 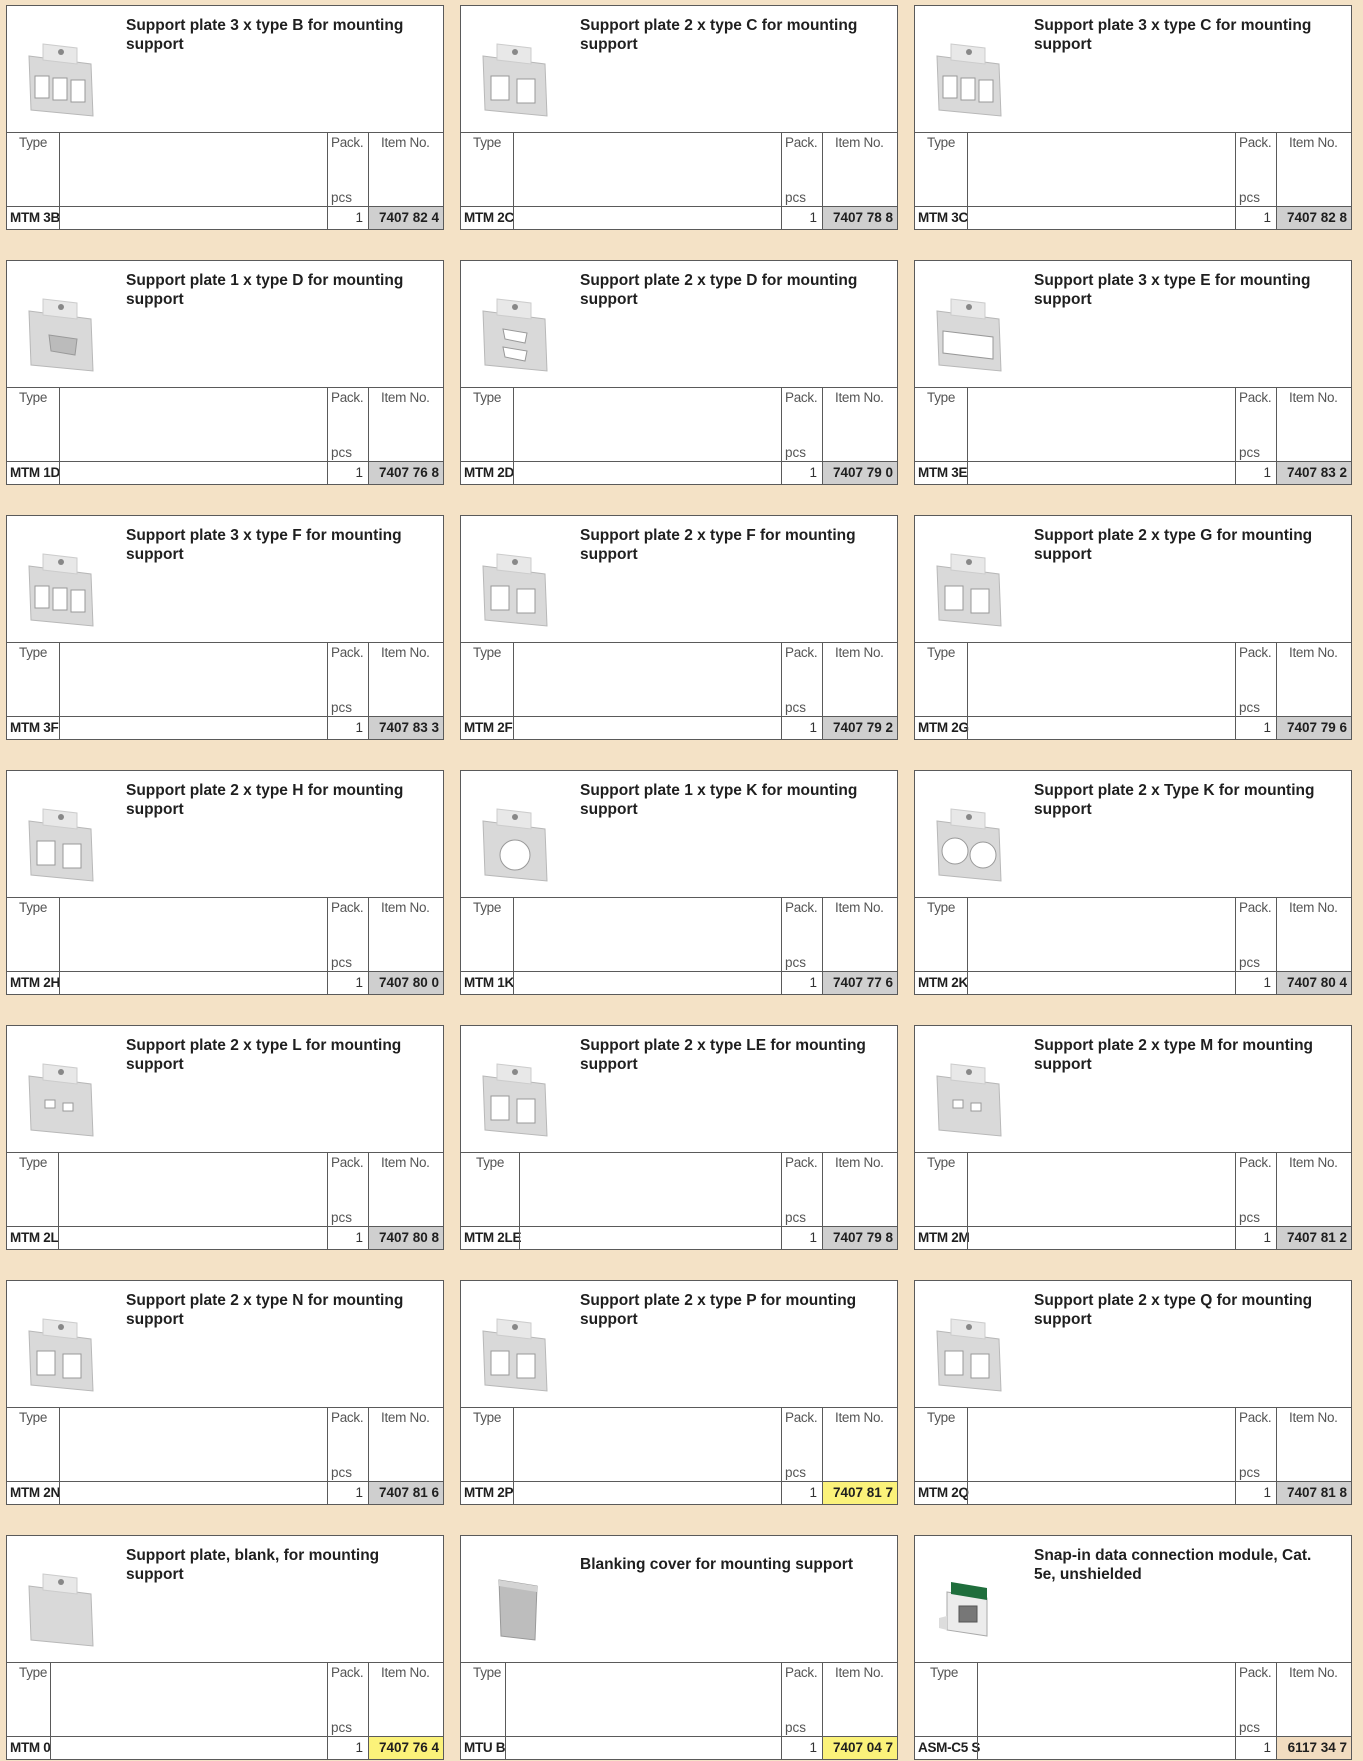 I want to click on item-number: 7407 77 6, so click(x=859, y=983).